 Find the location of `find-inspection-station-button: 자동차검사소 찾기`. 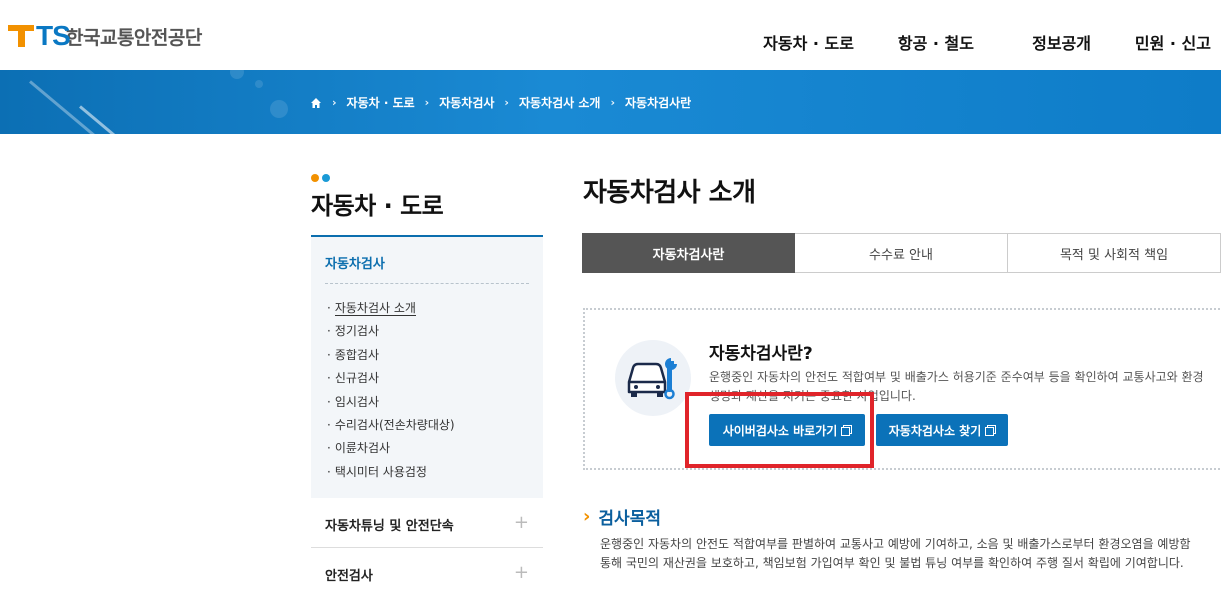

find-inspection-station-button: 자동차검사소 찾기 is located at coordinates (942, 430).